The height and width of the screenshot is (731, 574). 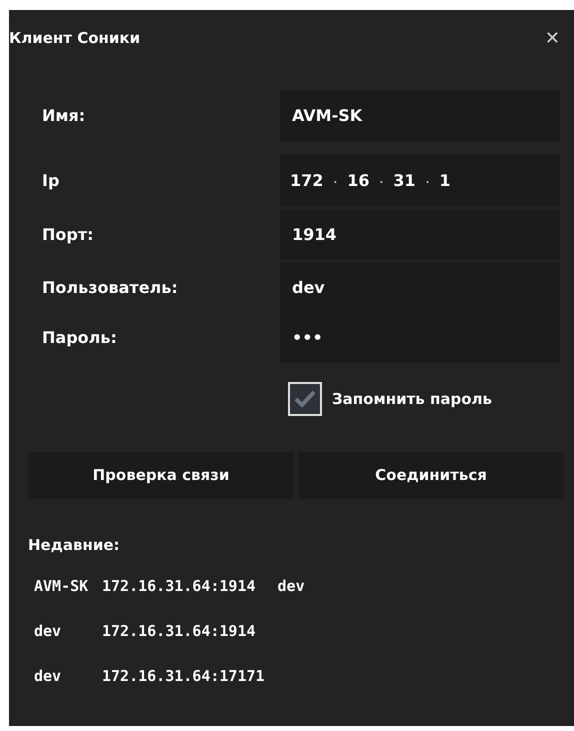 I want to click on ip-octet: 1, so click(x=445, y=180).